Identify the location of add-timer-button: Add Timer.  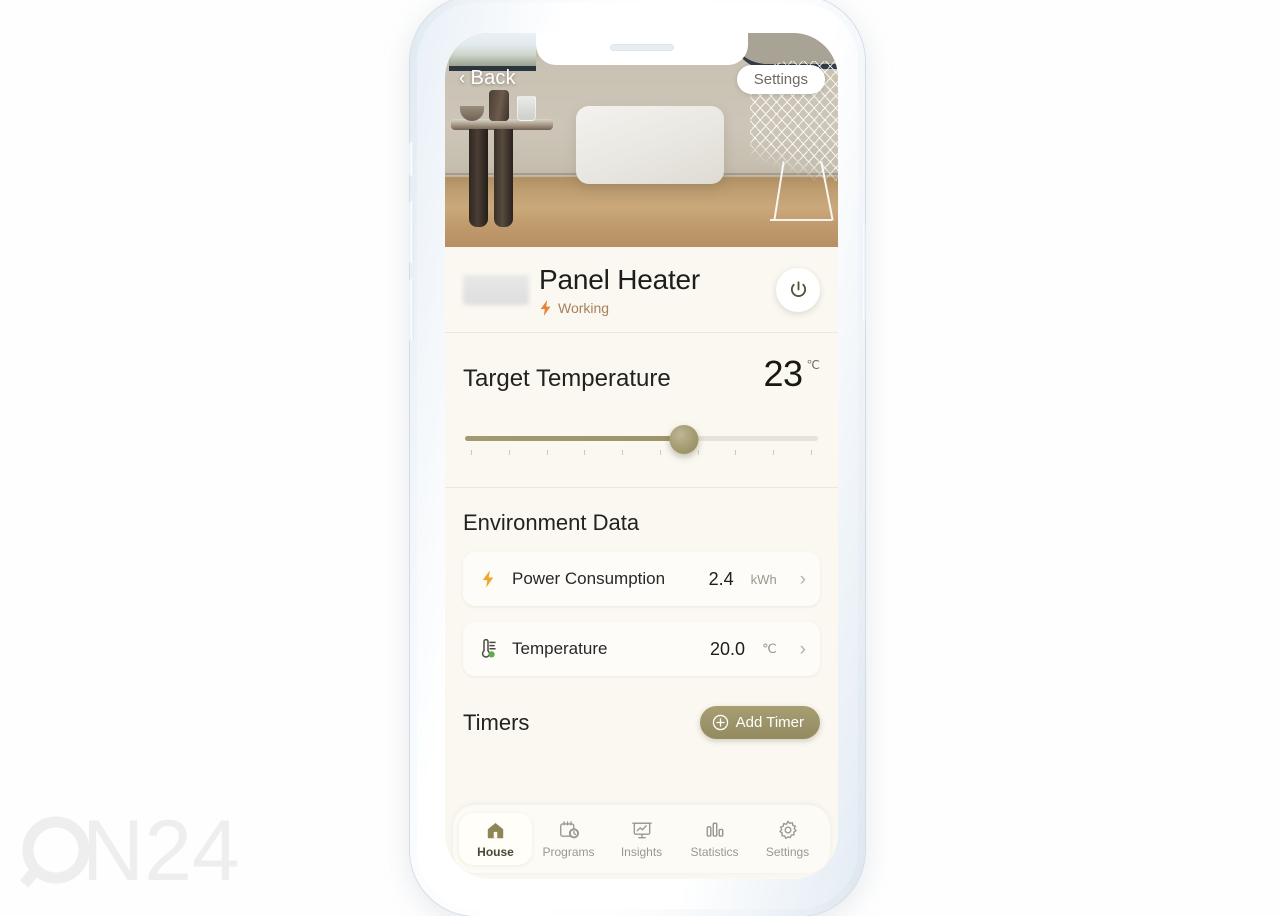
(759, 722).